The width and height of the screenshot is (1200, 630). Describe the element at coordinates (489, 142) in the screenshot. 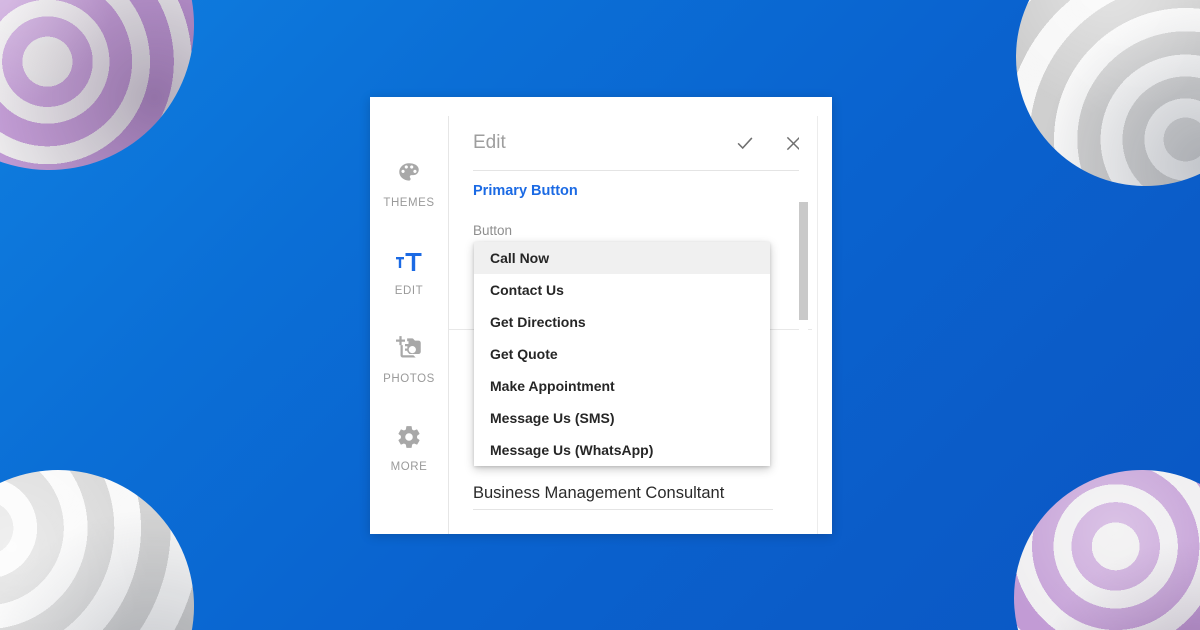

I see `page-title: Edit` at that location.